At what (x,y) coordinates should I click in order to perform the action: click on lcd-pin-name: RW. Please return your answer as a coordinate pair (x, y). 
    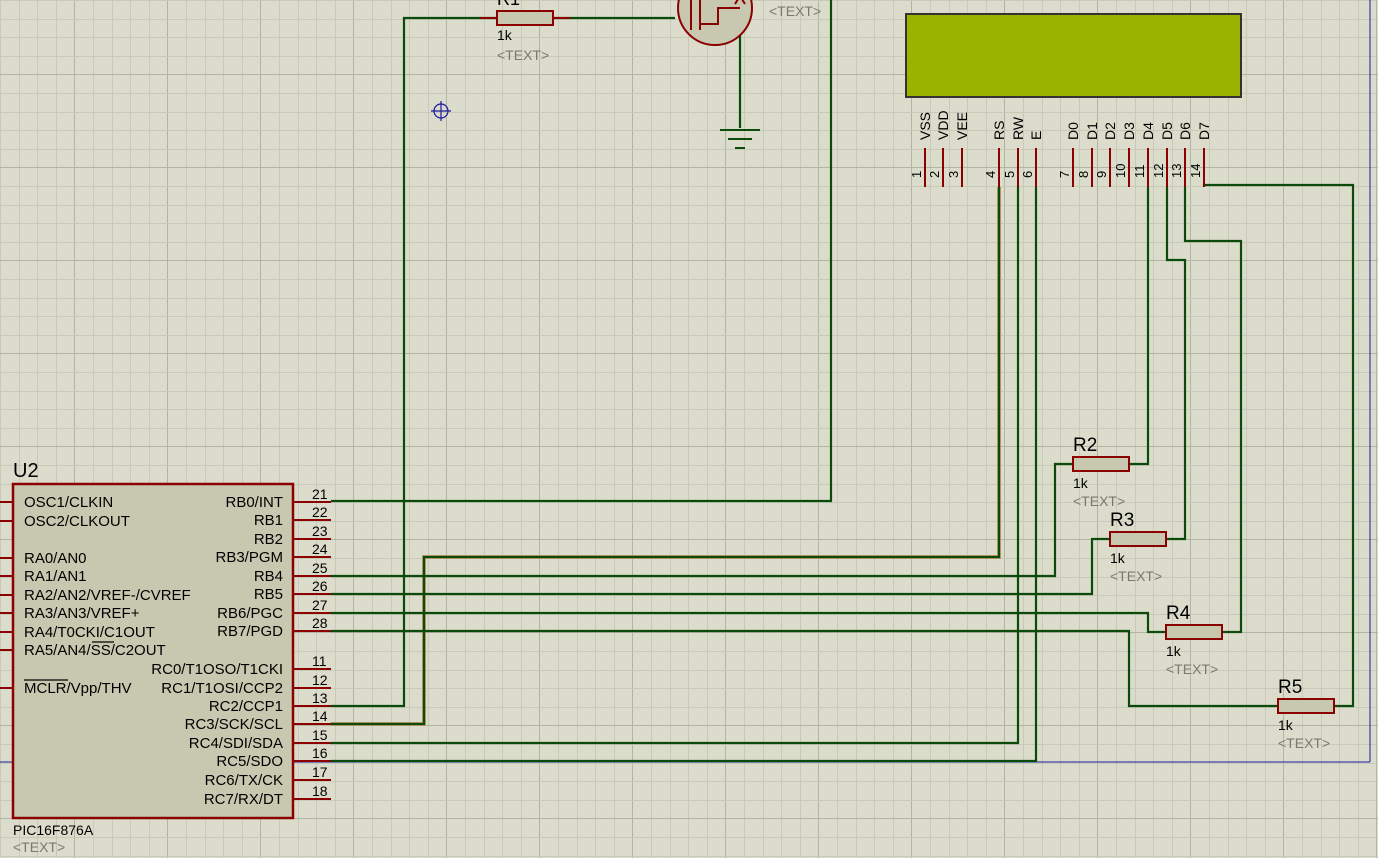
    Looking at the image, I should click on (1018, 128).